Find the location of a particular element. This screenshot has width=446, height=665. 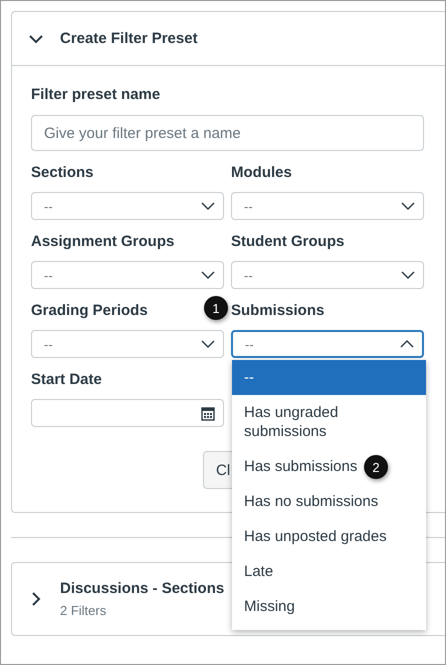

callout-badge: 2 is located at coordinates (376, 467).